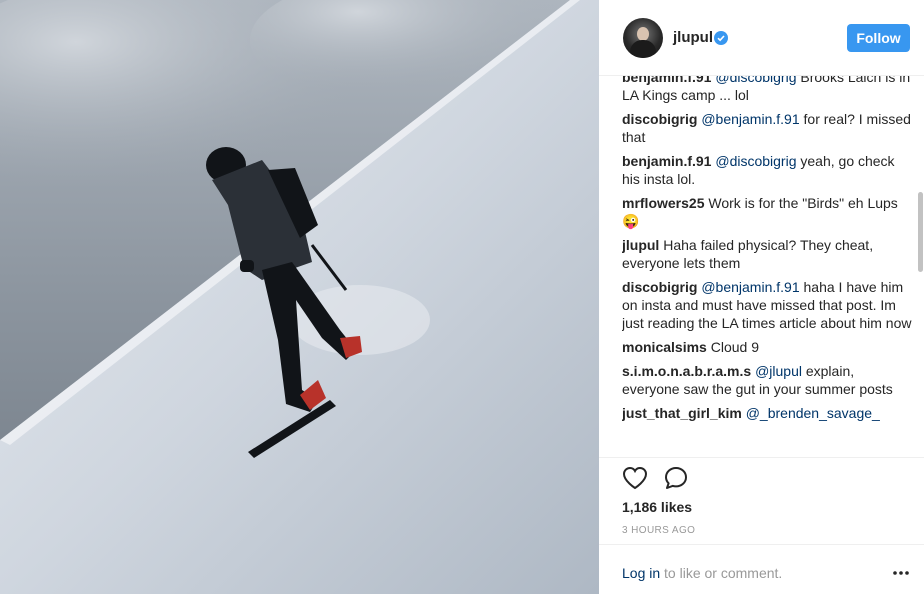 This screenshot has width=924, height=594. What do you see at coordinates (663, 203) in the screenshot?
I see `comment-username: mrflowers25` at bounding box center [663, 203].